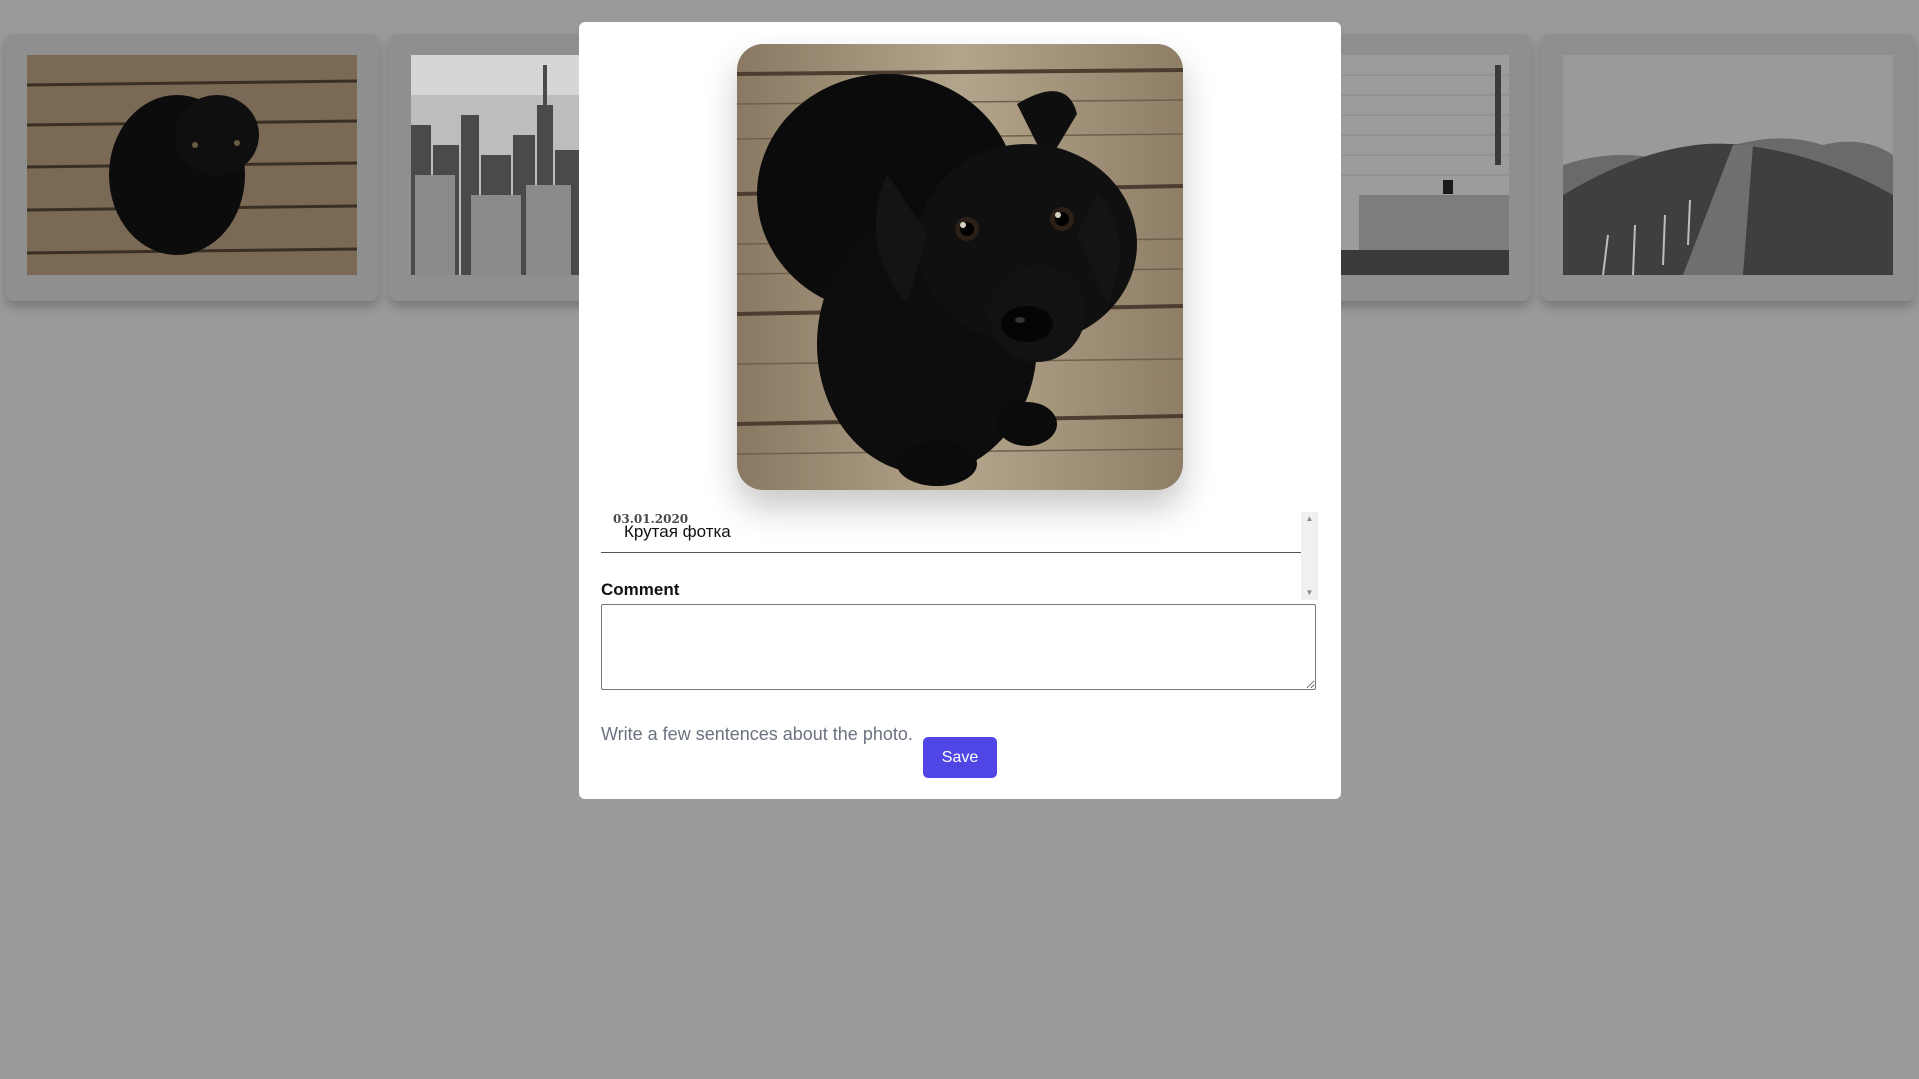 The height and width of the screenshot is (1079, 1919). Describe the element at coordinates (1728, 165) in the screenshot. I see `hills-photo-thumbnail` at that location.